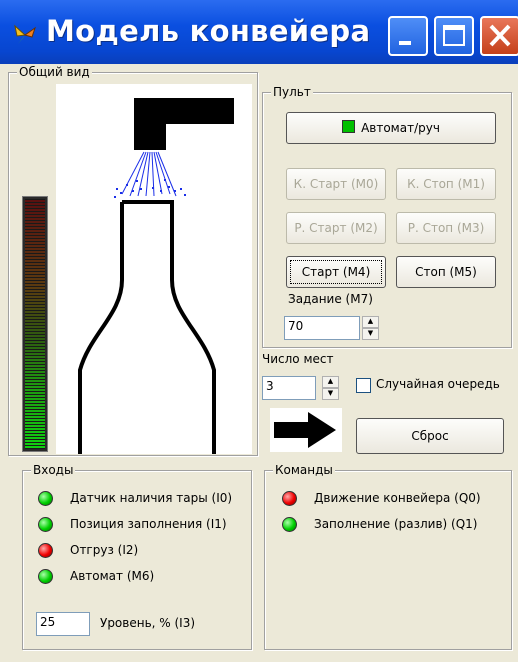 The height and width of the screenshot is (662, 518). I want to click on window-title: Модель конвейера, so click(208, 31).